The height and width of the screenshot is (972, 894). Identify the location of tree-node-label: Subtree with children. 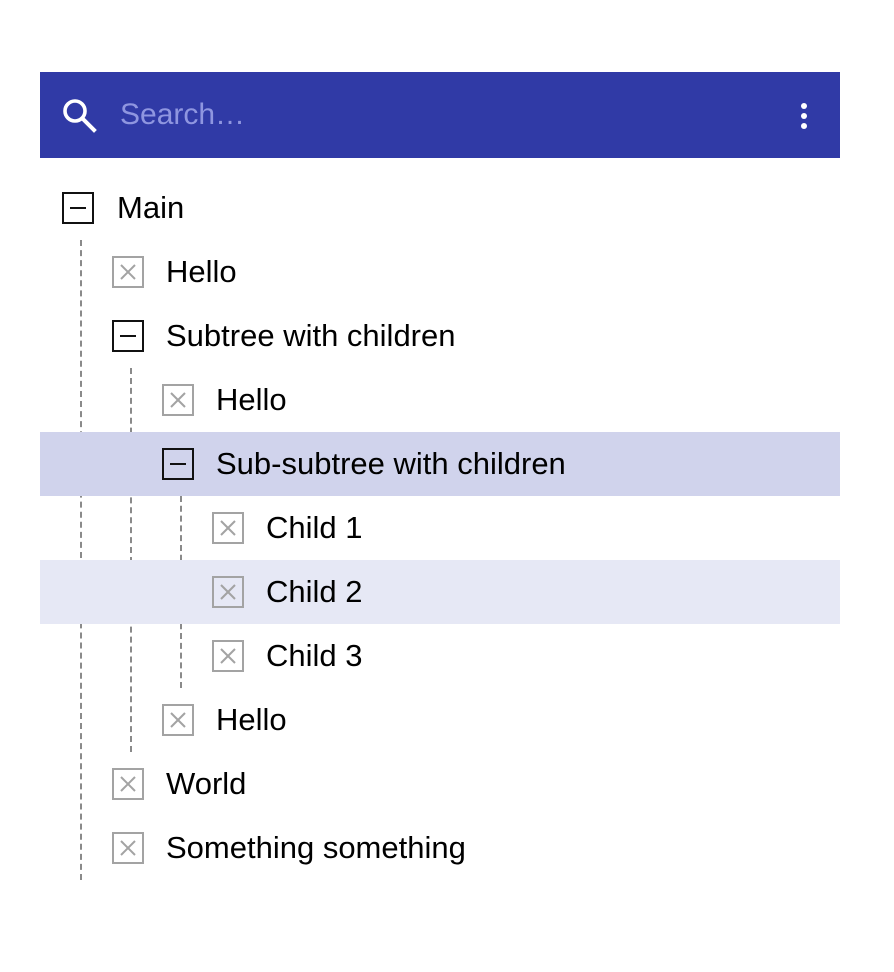
(311, 335).